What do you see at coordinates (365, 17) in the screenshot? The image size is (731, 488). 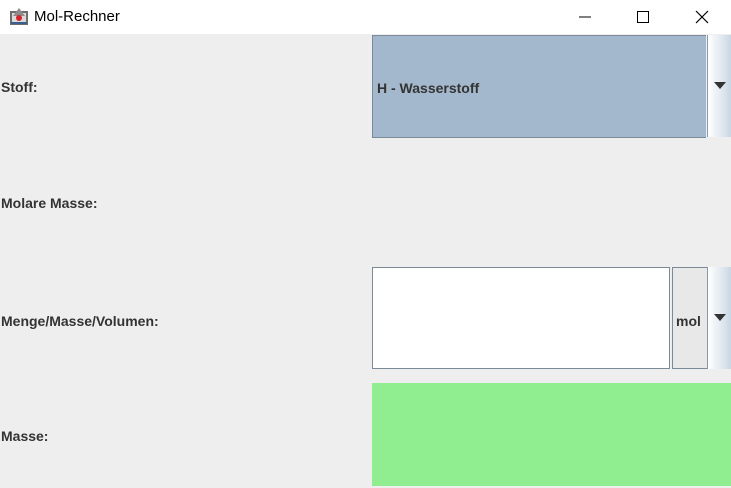 I see `title-bar: Mol-Rechner` at bounding box center [365, 17].